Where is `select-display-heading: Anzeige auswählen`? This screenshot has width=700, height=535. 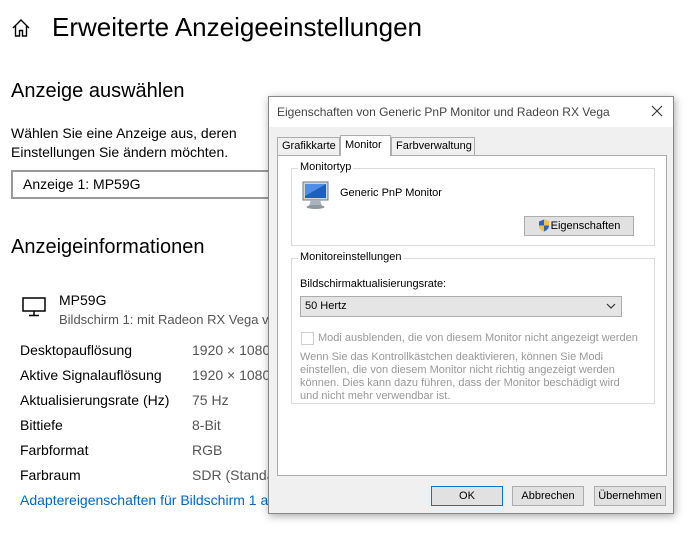
select-display-heading: Anzeige auswählen is located at coordinates (98, 91).